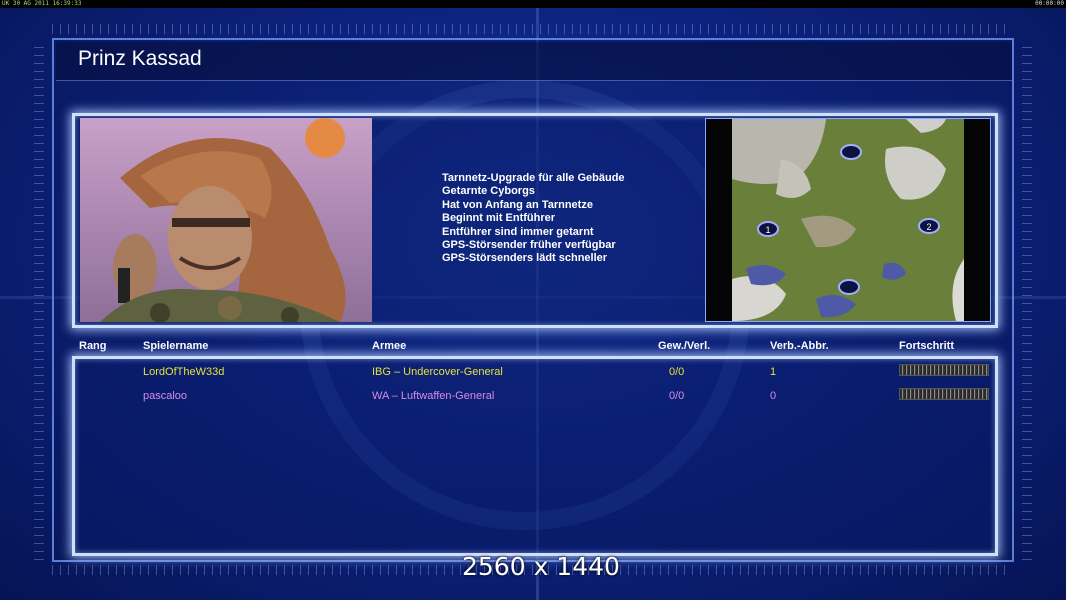 The image size is (1066, 600). What do you see at coordinates (165, 396) in the screenshot?
I see `player-name: pascaloo` at bounding box center [165, 396].